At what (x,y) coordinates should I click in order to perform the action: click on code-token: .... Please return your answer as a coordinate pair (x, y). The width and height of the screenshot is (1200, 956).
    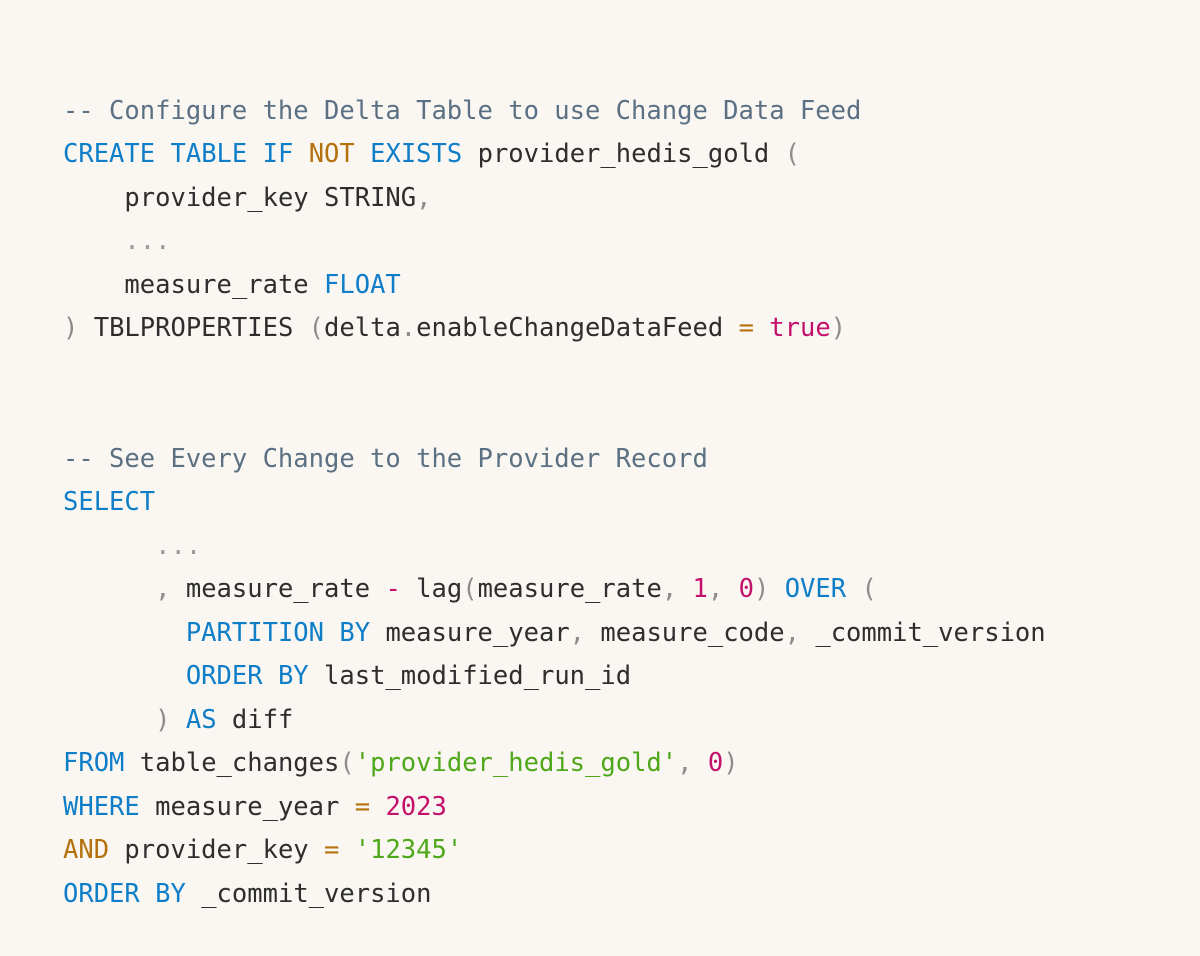
    Looking at the image, I should click on (147, 241).